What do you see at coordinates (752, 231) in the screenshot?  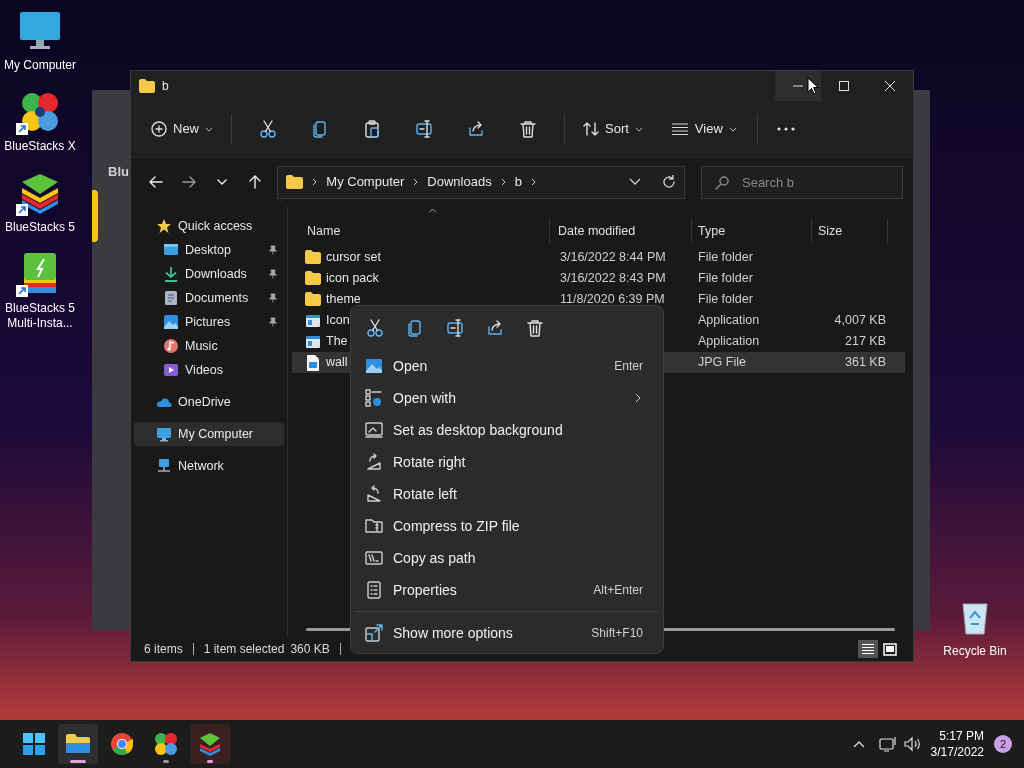 I see `column-header: Type` at bounding box center [752, 231].